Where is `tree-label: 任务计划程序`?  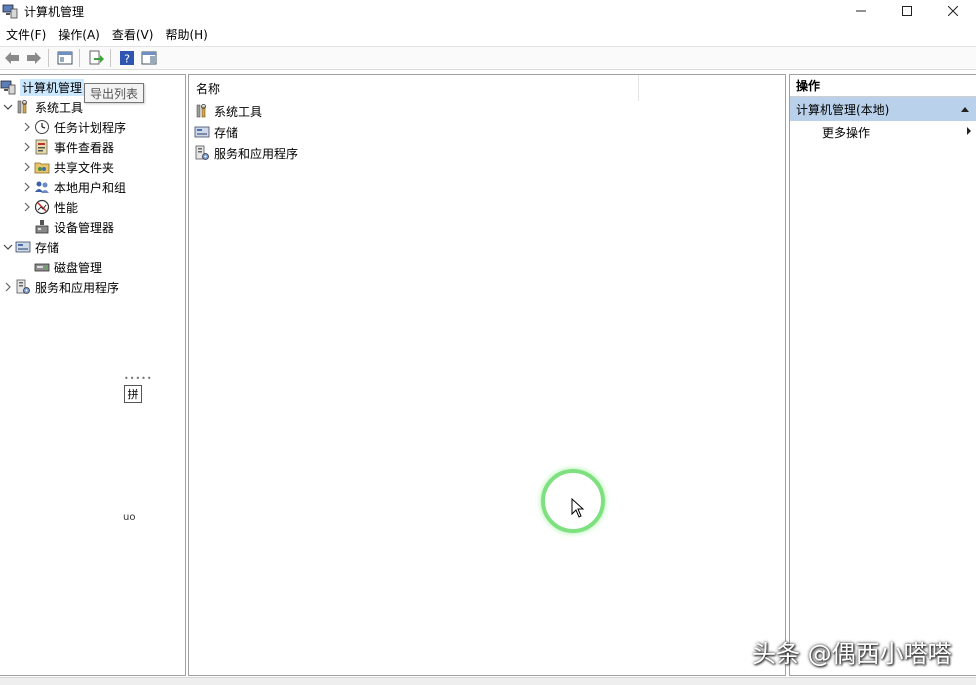
tree-label: 任务计划程序 is located at coordinates (90, 127).